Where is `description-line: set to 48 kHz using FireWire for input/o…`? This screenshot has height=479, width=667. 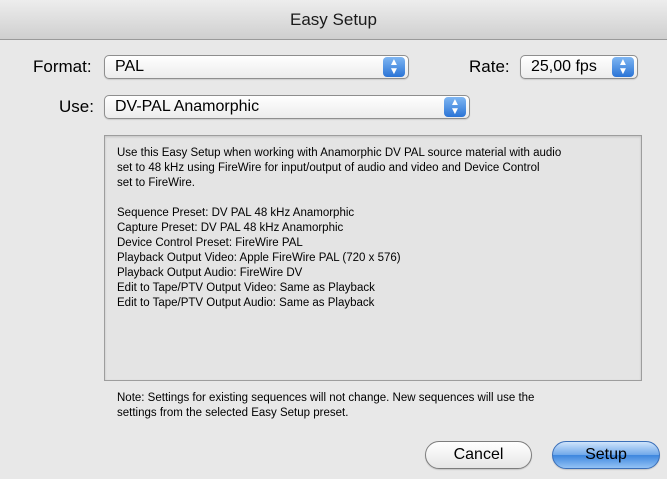
description-line: set to 48 kHz using FireWire for input/o… is located at coordinates (328, 168).